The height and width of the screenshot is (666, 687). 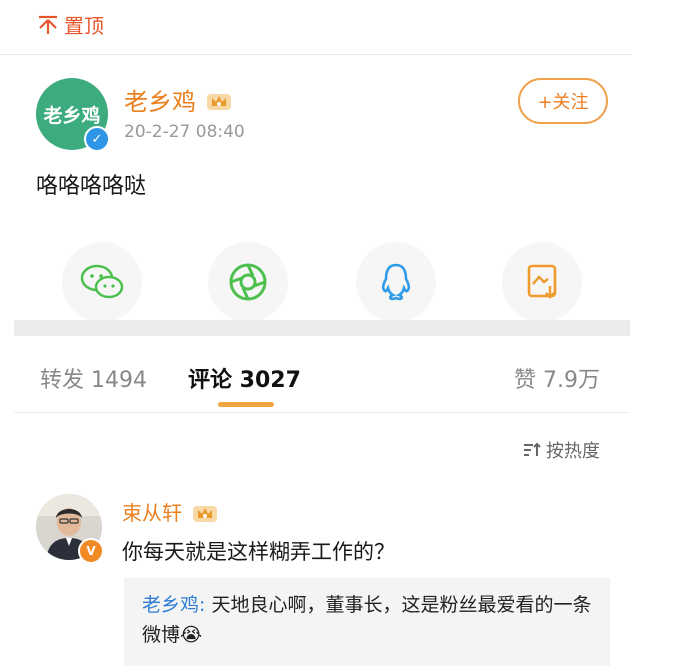 What do you see at coordinates (184, 132) in the screenshot?
I see `post-time: 20-2-27 08:40` at bounding box center [184, 132].